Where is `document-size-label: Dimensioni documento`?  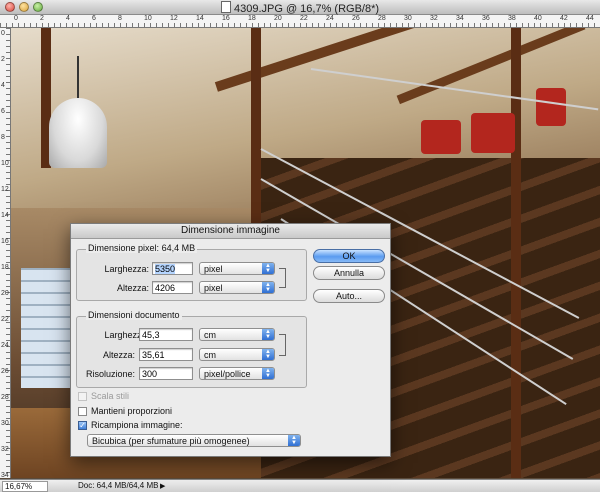
document-size-label: Dimensioni documento is located at coordinates (134, 315).